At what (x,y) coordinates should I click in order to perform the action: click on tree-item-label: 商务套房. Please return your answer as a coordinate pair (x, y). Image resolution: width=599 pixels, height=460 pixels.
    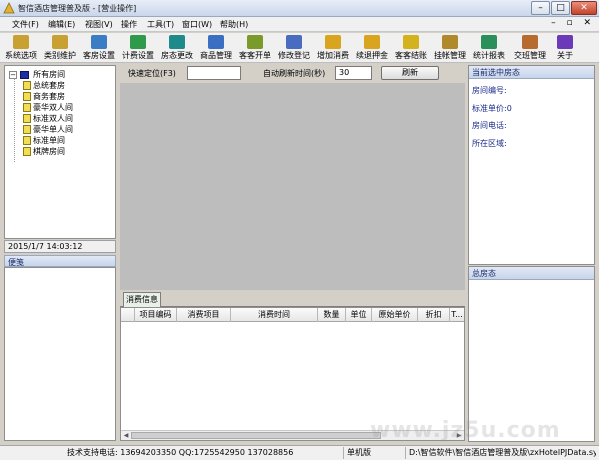
    Looking at the image, I should click on (49, 96).